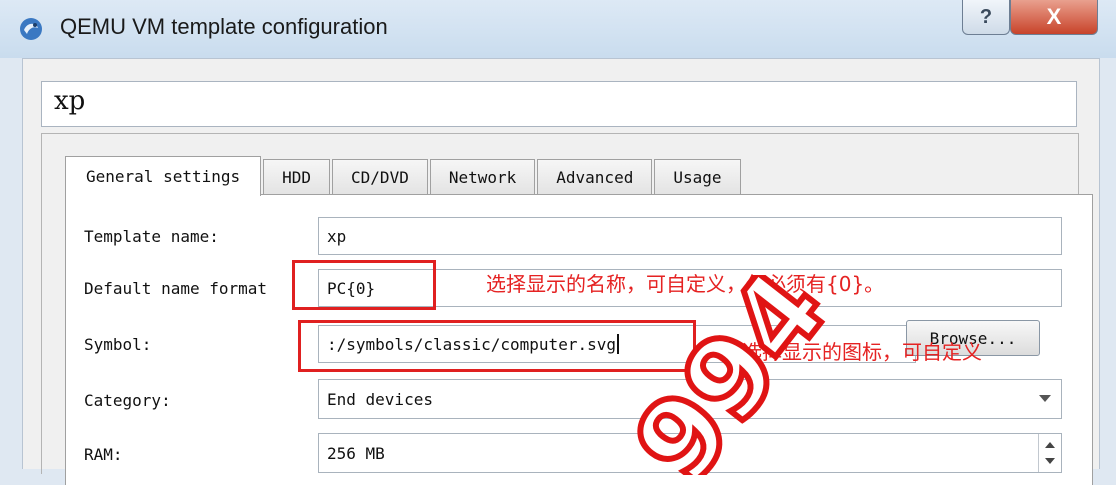 The width and height of the screenshot is (1116, 485). What do you see at coordinates (70, 101) in the screenshot?
I see `template-display-name: xp` at bounding box center [70, 101].